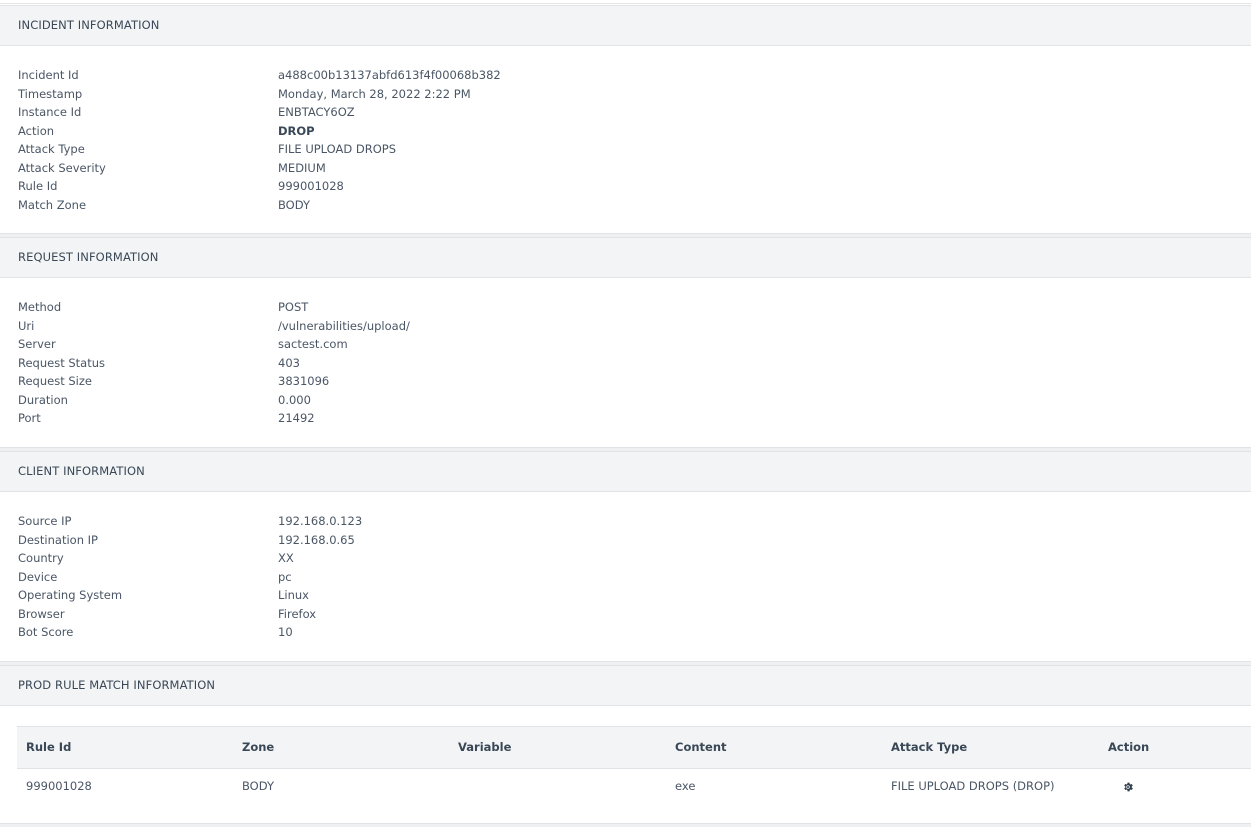 This screenshot has width=1251, height=829. What do you see at coordinates (258, 786) in the screenshot?
I see `cell-zone: BODY` at bounding box center [258, 786].